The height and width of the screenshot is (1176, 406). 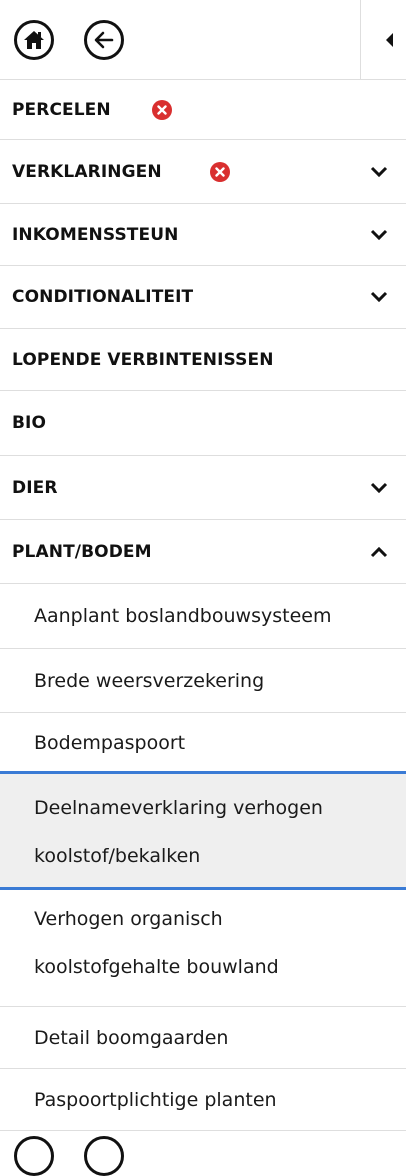 I want to click on back-button, so click(x=104, y=40).